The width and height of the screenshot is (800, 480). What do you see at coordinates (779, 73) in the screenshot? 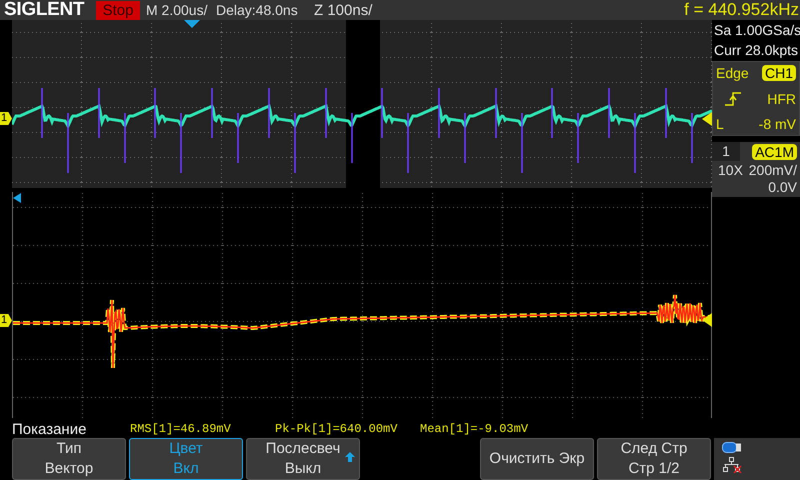
I see `trigger-source-badge: CH1` at bounding box center [779, 73].